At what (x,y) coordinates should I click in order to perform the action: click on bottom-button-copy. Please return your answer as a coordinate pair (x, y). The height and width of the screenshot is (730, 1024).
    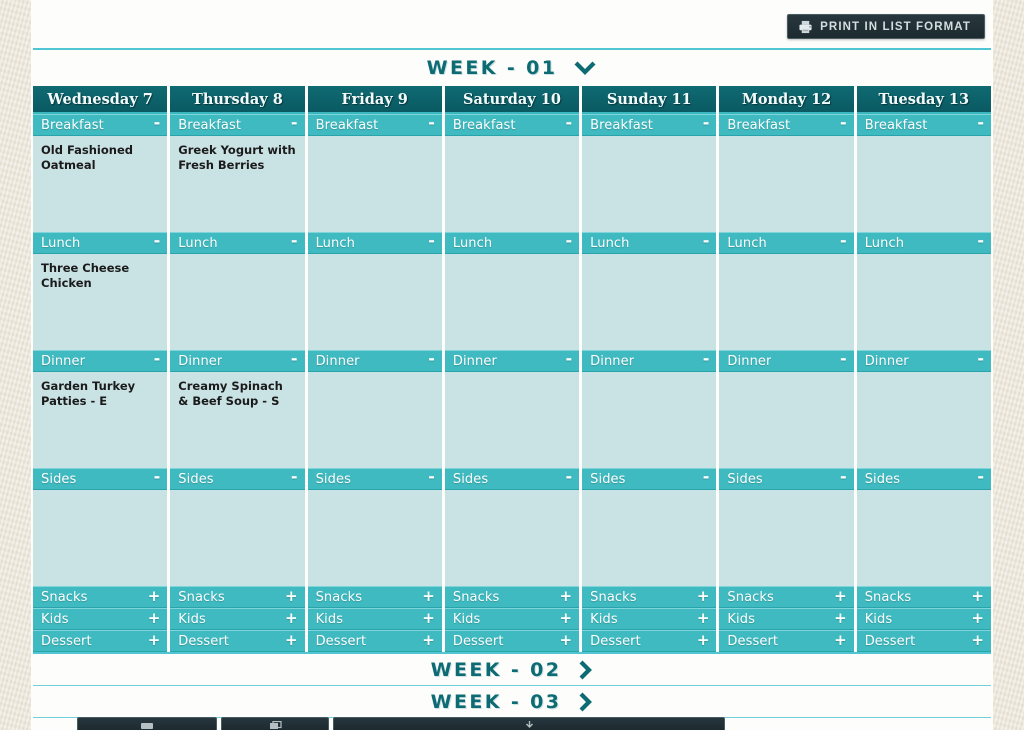
    Looking at the image, I should click on (275, 723).